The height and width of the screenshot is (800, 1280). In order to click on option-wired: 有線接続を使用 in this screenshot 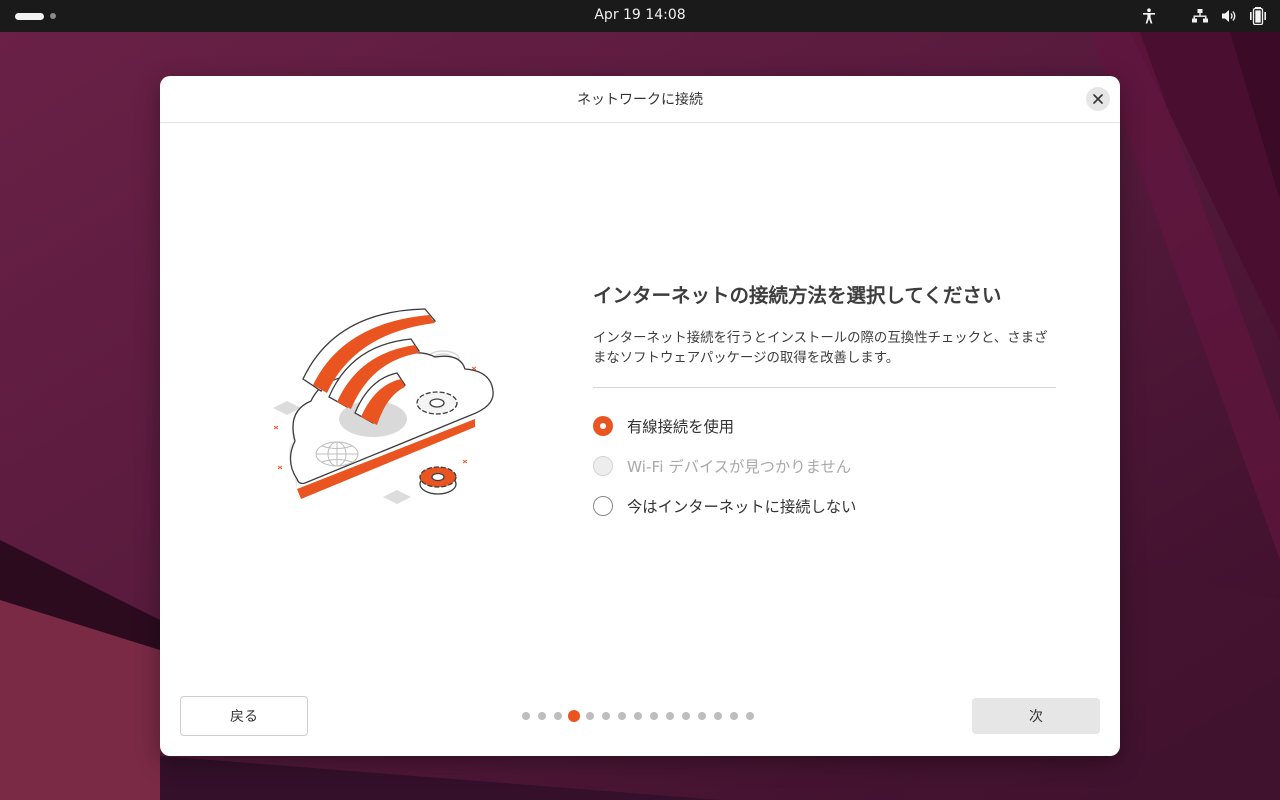, I will do `click(824, 426)`.